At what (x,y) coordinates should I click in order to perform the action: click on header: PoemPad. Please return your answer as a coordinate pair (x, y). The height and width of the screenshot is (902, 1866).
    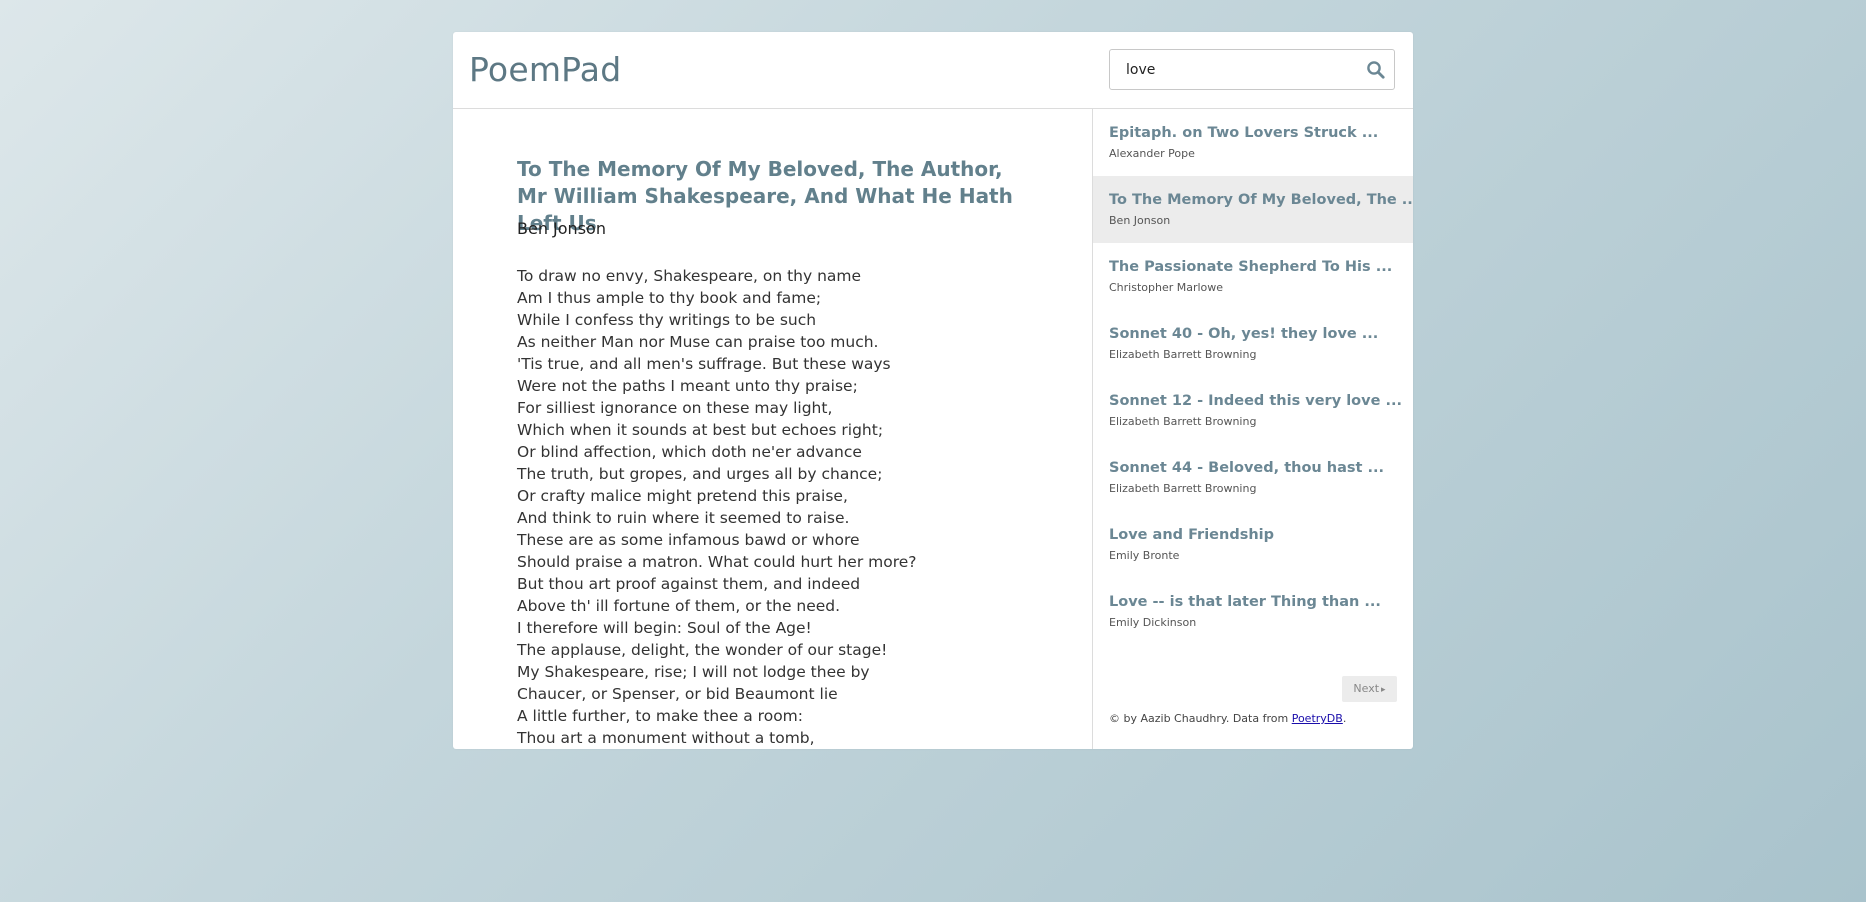
    Looking at the image, I should click on (933, 70).